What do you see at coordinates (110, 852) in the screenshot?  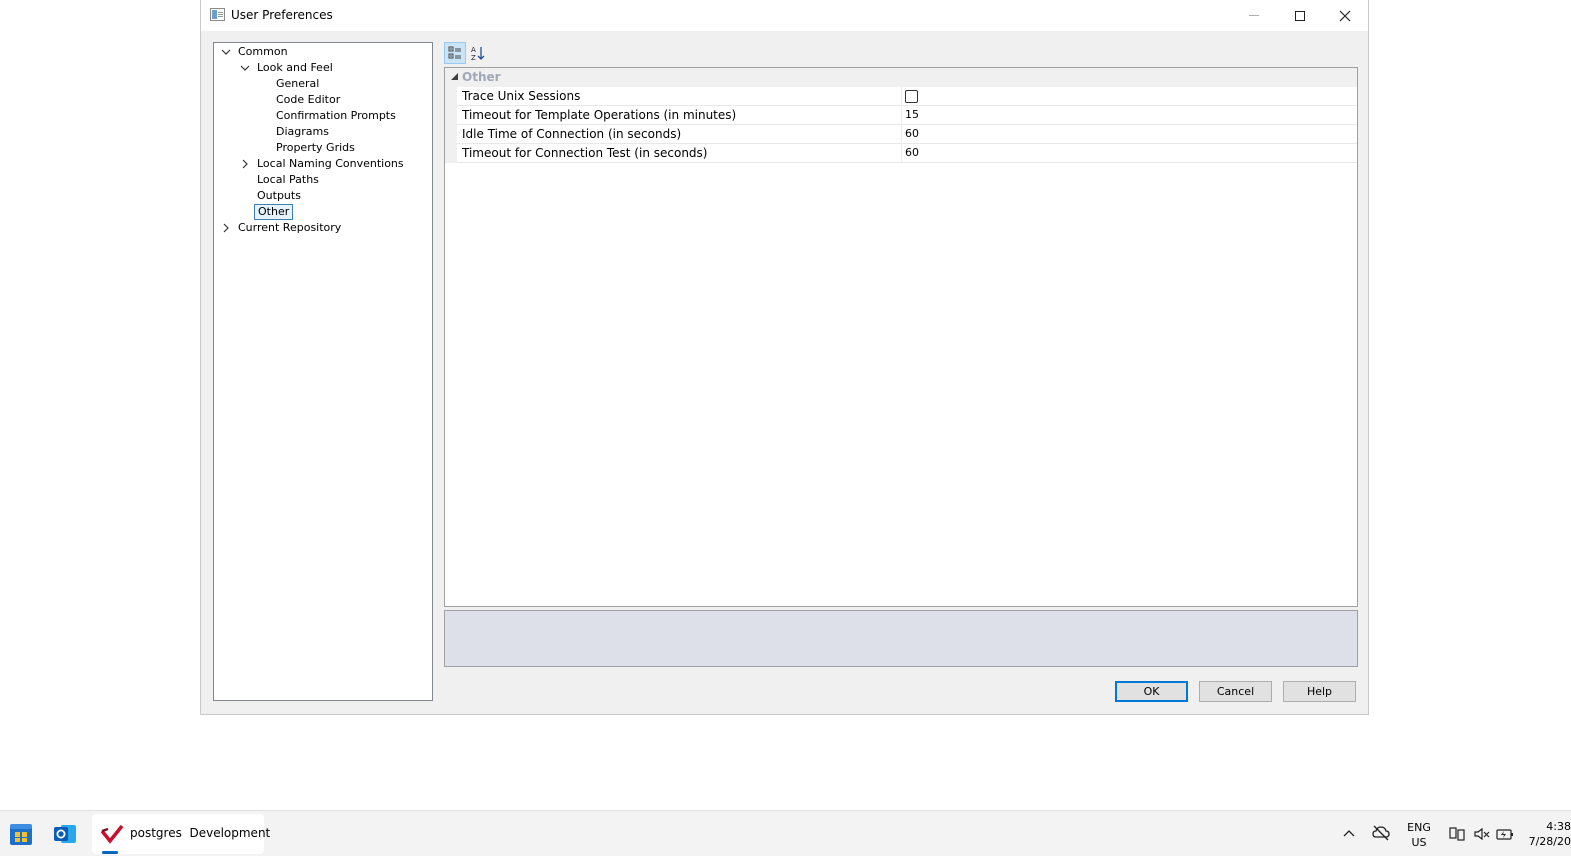 I see `active-indicator` at bounding box center [110, 852].